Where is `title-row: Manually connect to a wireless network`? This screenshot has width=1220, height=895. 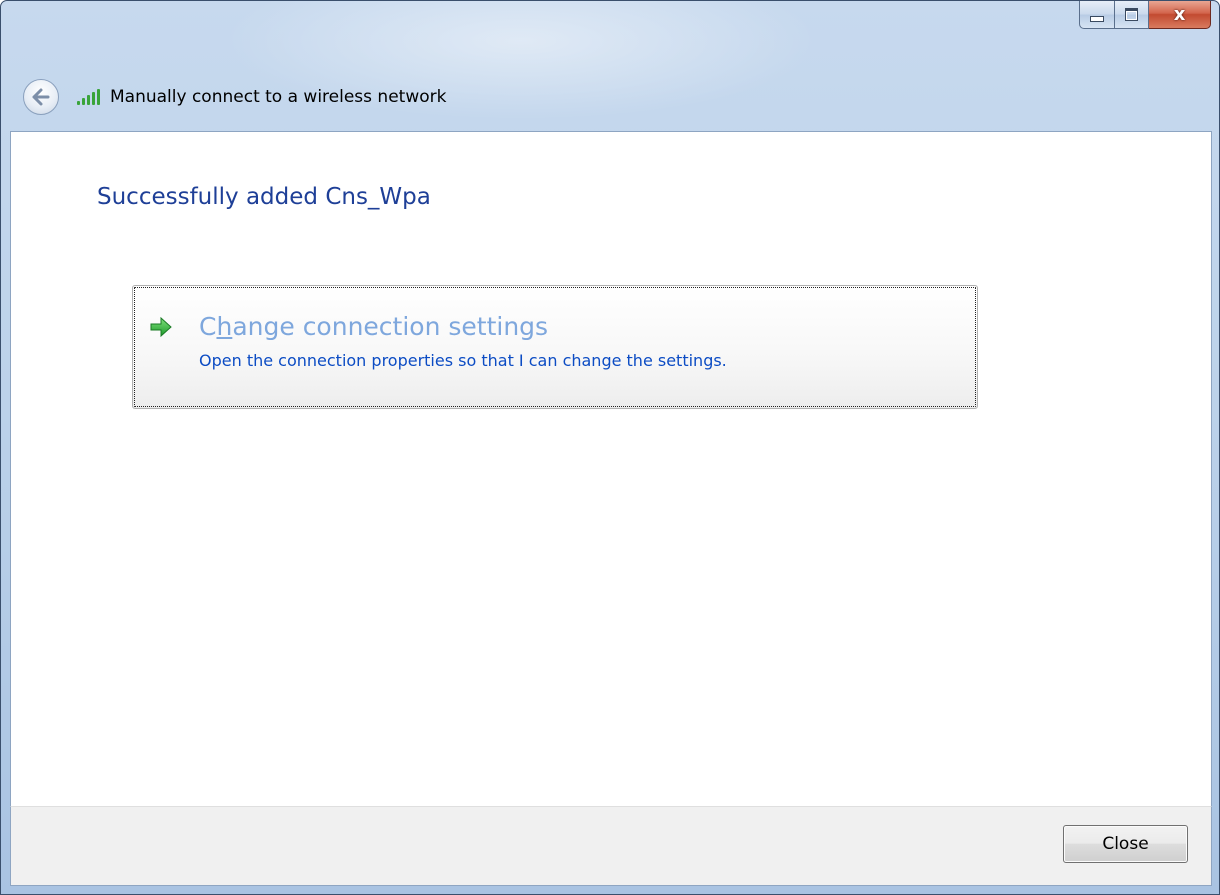
title-row: Manually connect to a wireless network is located at coordinates (234, 97).